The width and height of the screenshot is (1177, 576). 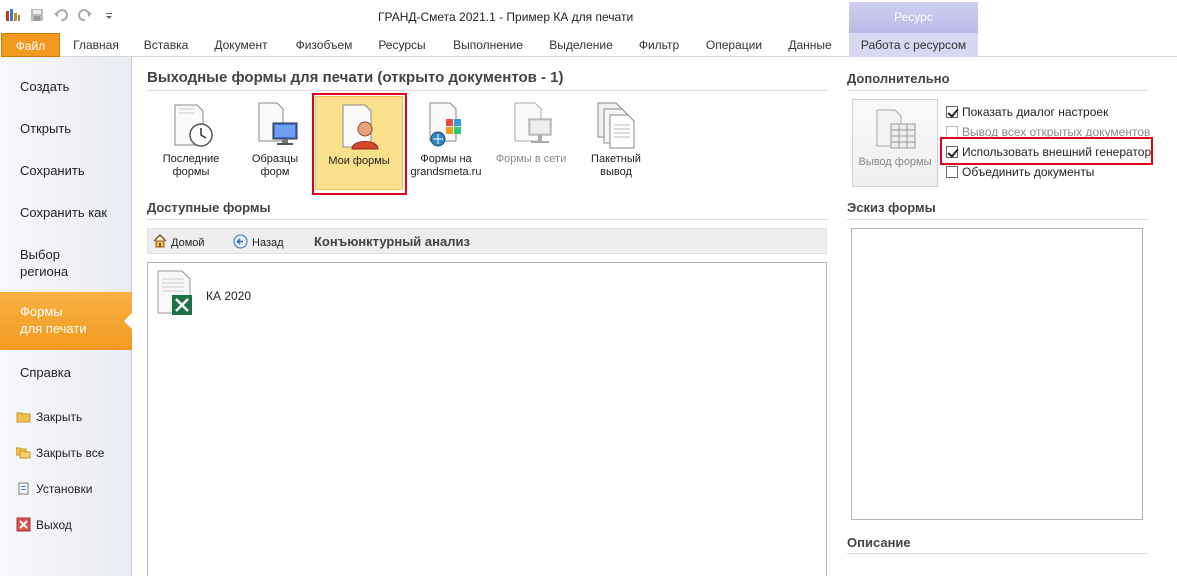 What do you see at coordinates (65, 171) in the screenshot?
I see `menu-save: Сохранить` at bounding box center [65, 171].